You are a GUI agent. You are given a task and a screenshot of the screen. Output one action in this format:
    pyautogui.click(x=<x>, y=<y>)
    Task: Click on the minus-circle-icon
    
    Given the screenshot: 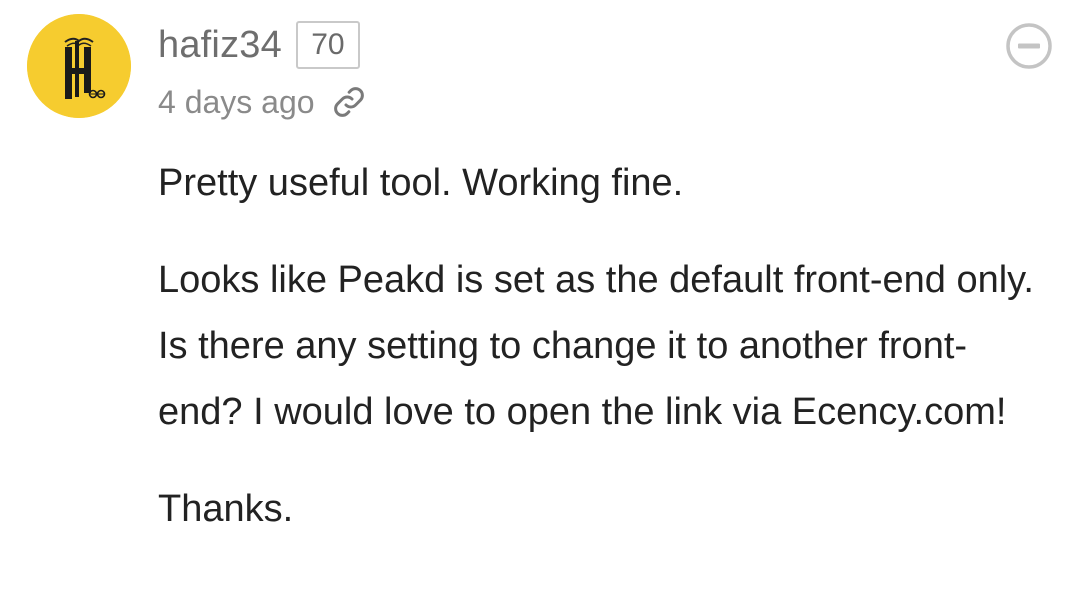 What is the action you would take?
    pyautogui.click(x=1029, y=46)
    